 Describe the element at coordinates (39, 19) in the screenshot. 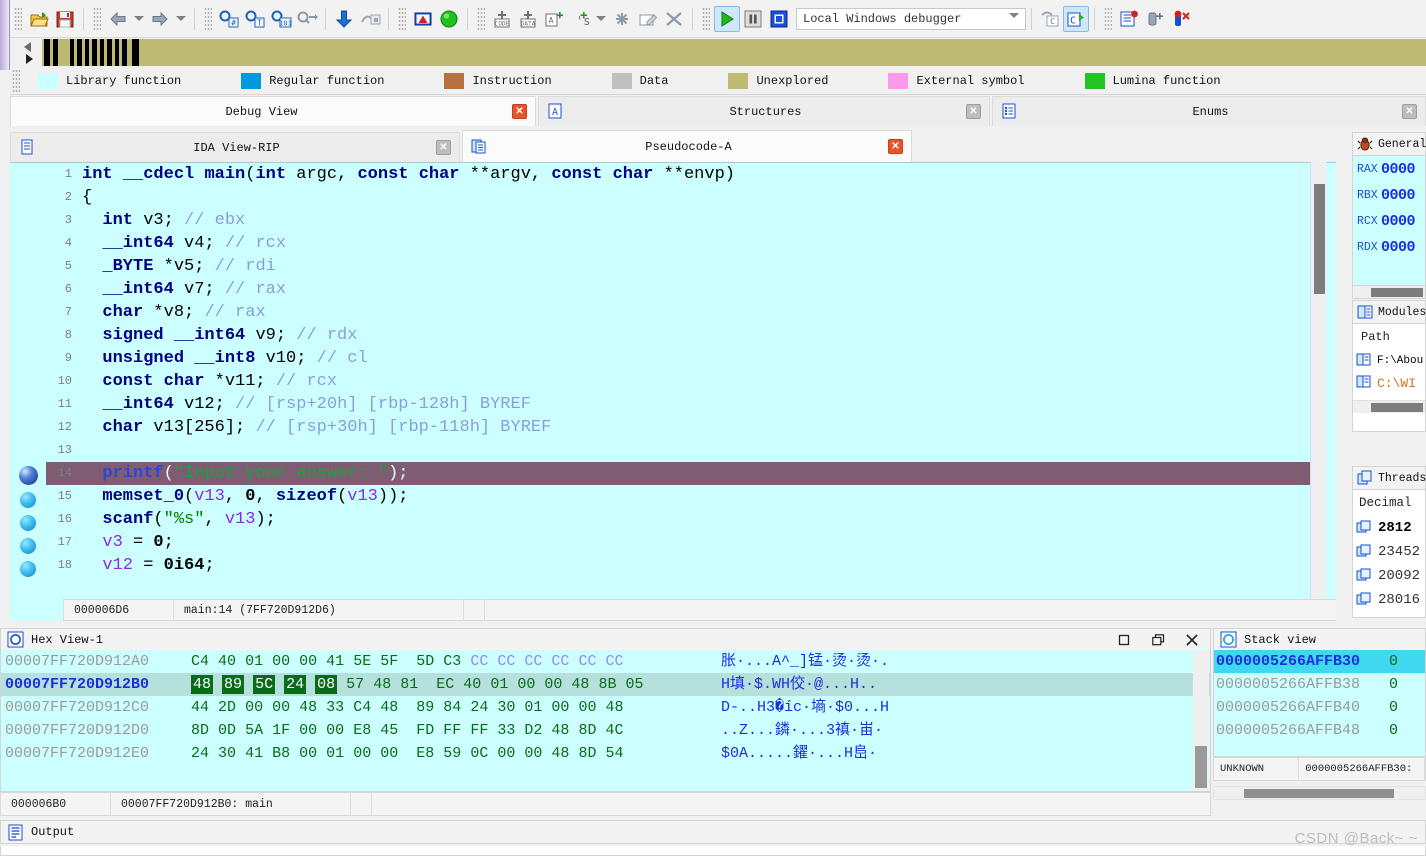

I see `open-icon` at that location.